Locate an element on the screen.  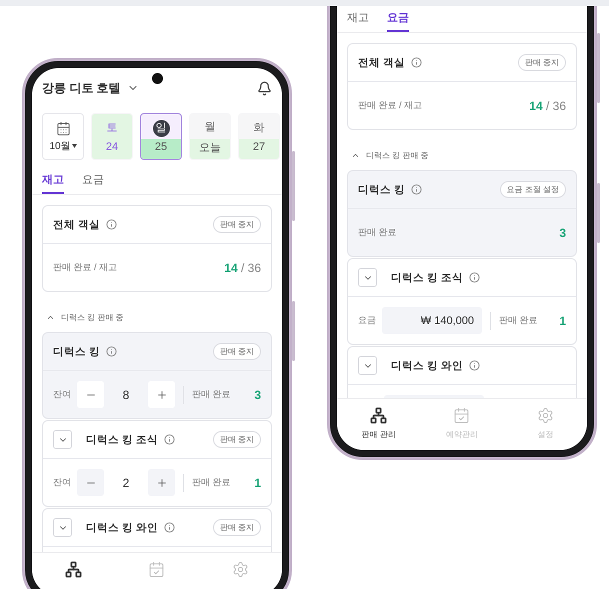
calendar-icon is located at coordinates (63, 128).